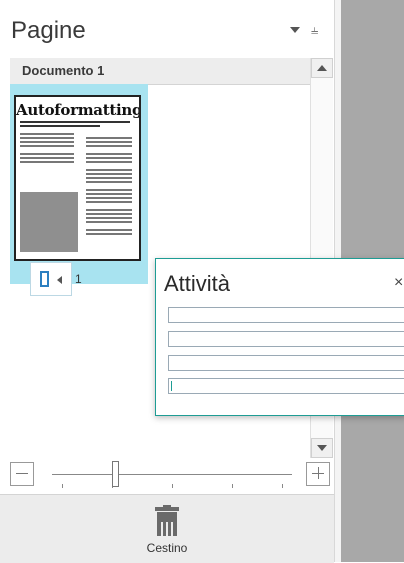 Image resolution: width=404 pixels, height=563 pixels. I want to click on arrow-down-icon, so click(322, 448).